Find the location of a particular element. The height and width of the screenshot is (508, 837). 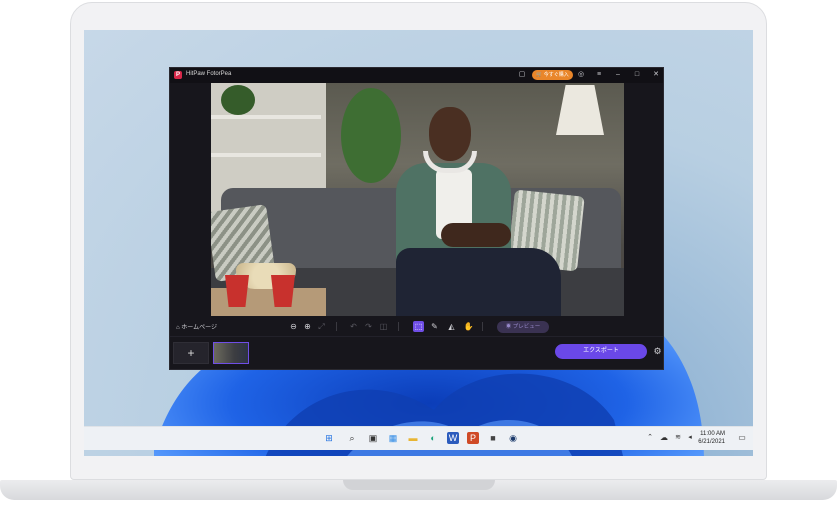

buy-now-button: 🛒 今すぐ購入 is located at coordinates (552, 75).